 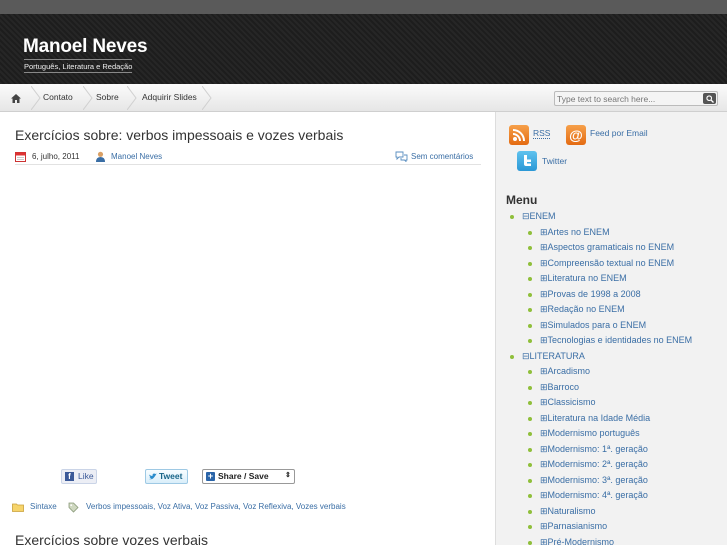 What do you see at coordinates (607, 263) in the screenshot?
I see `menu-subitem: ⊞Compreensão textual no ENEM` at bounding box center [607, 263].